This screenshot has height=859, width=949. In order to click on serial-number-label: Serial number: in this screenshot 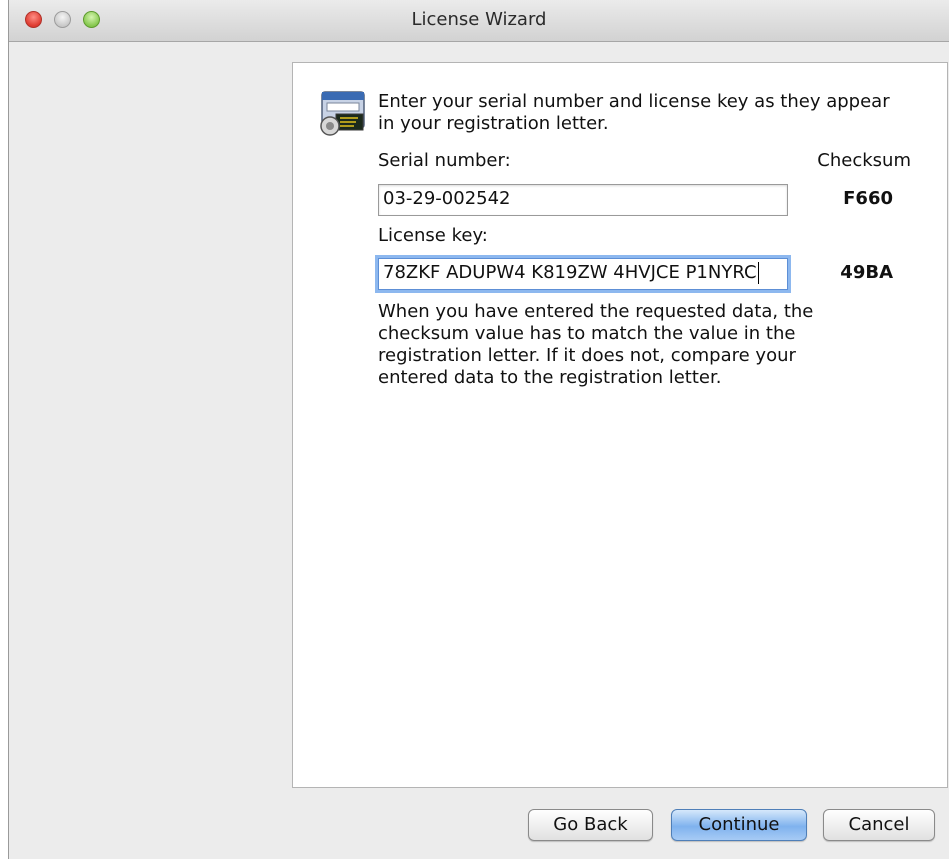, I will do `click(444, 160)`.